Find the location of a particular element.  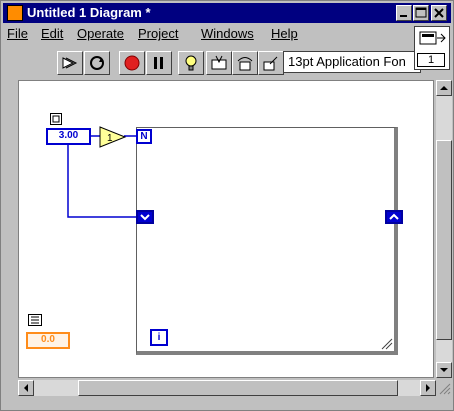

horizontal-scroll-thumb is located at coordinates (238, 388).